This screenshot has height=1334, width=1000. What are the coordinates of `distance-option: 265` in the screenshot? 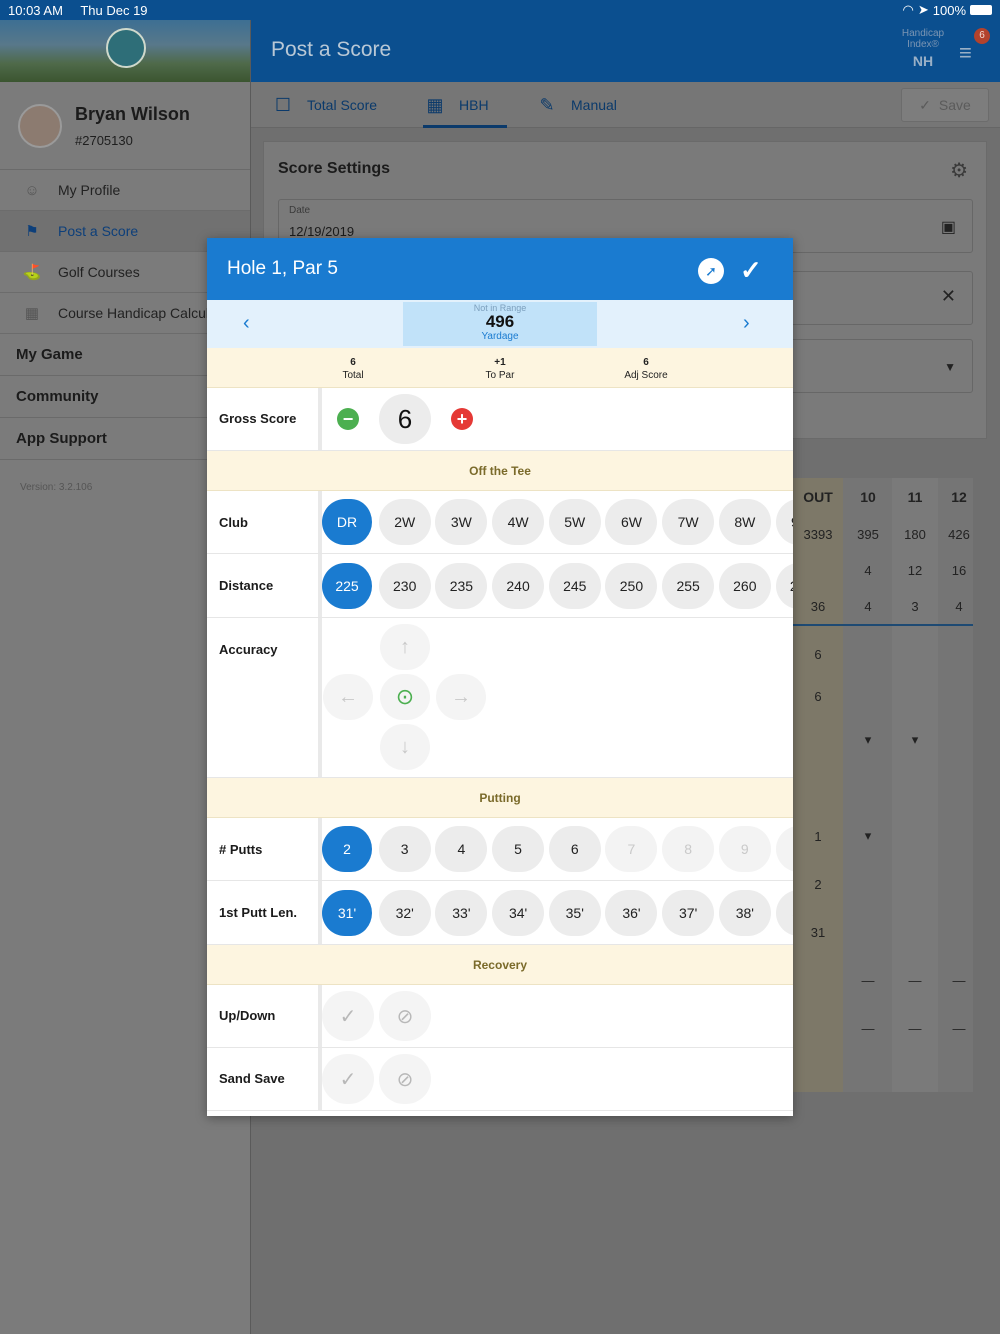 It's located at (784, 585).